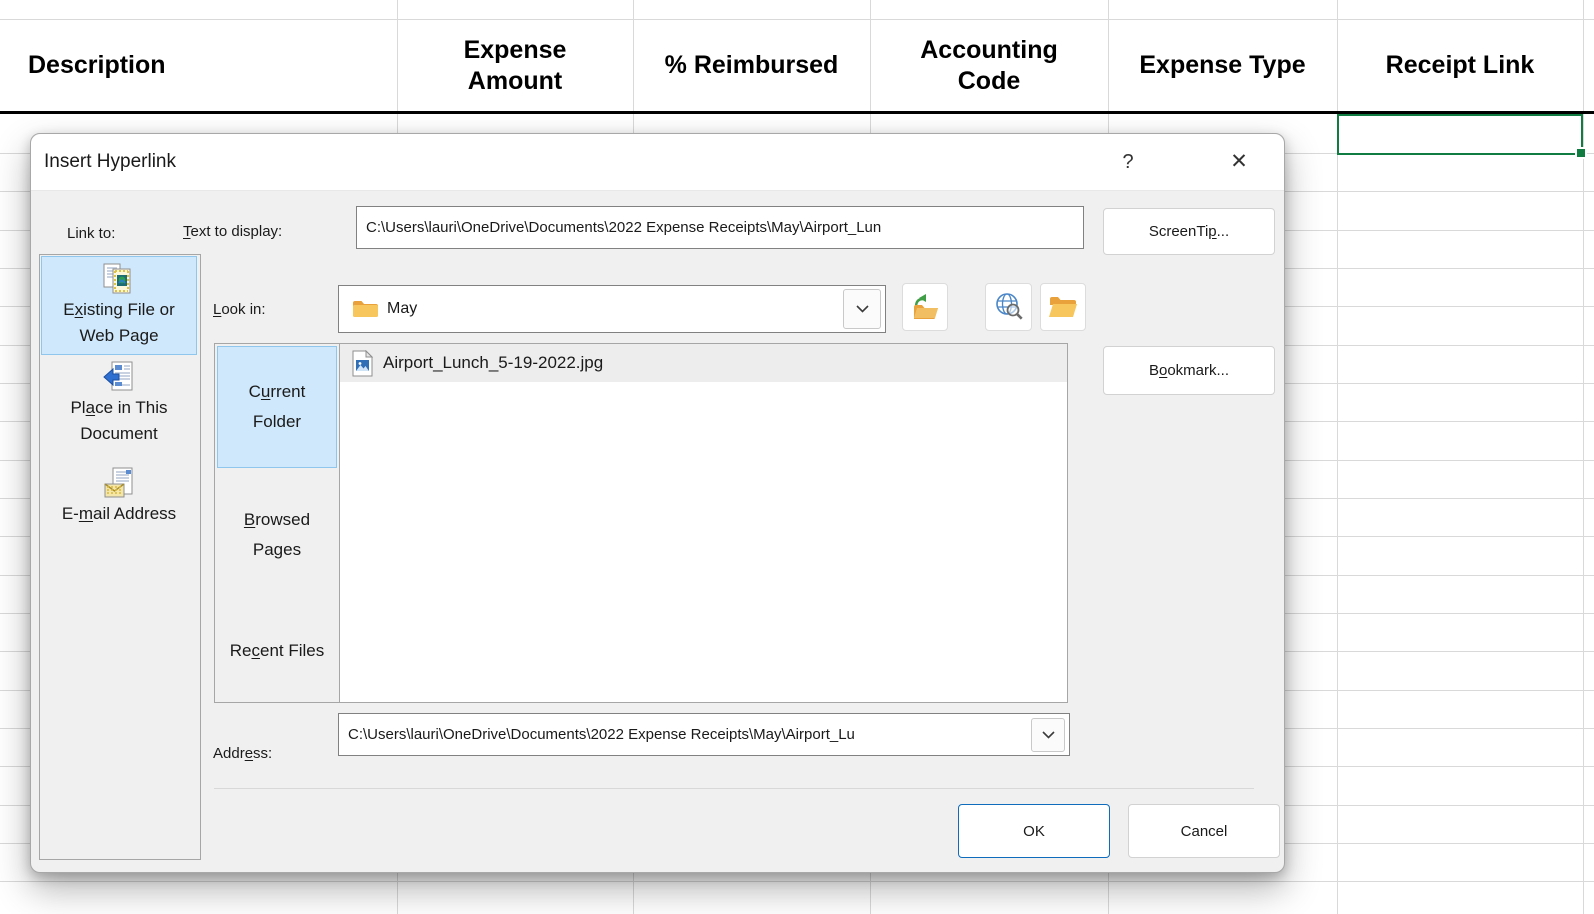  Describe the element at coordinates (119, 401) in the screenshot. I see `link-to-place-in-this-document: Place in This Document` at that location.